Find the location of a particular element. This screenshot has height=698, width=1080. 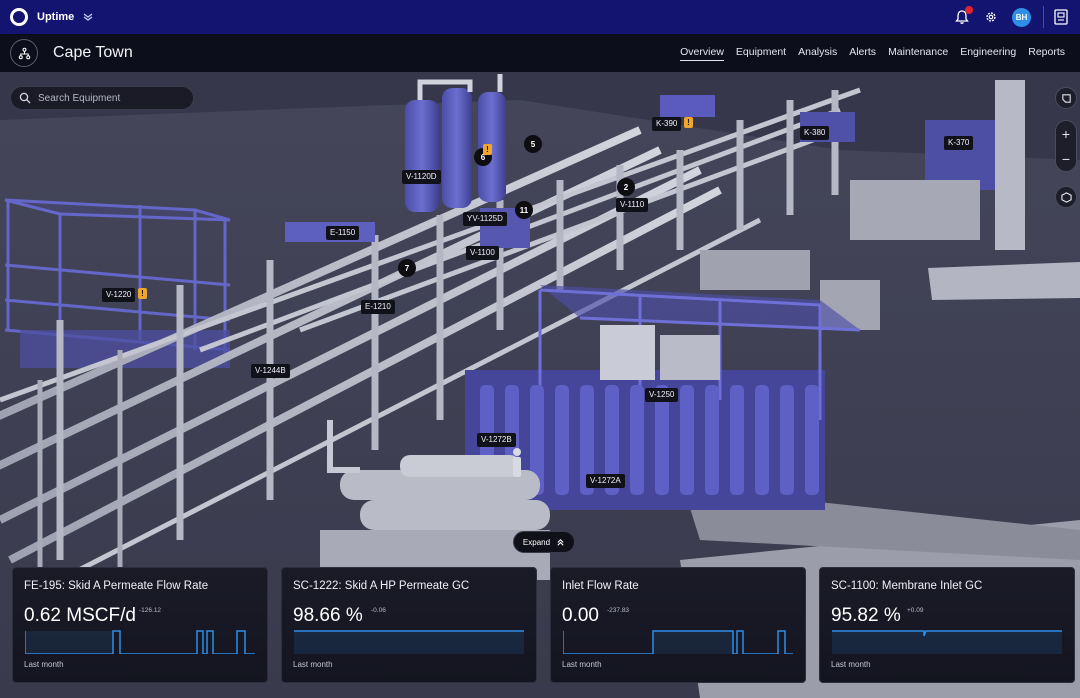

notification-badge is located at coordinates (969, 10).